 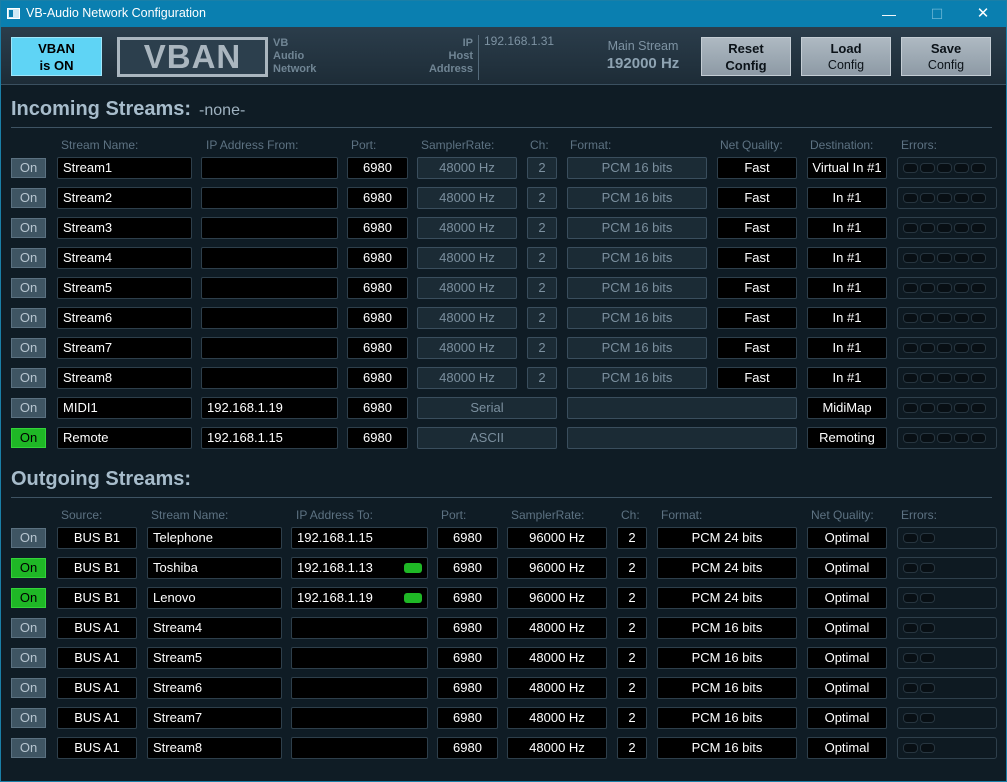 I want to click on save-config-button: Save Config, so click(x=946, y=56).